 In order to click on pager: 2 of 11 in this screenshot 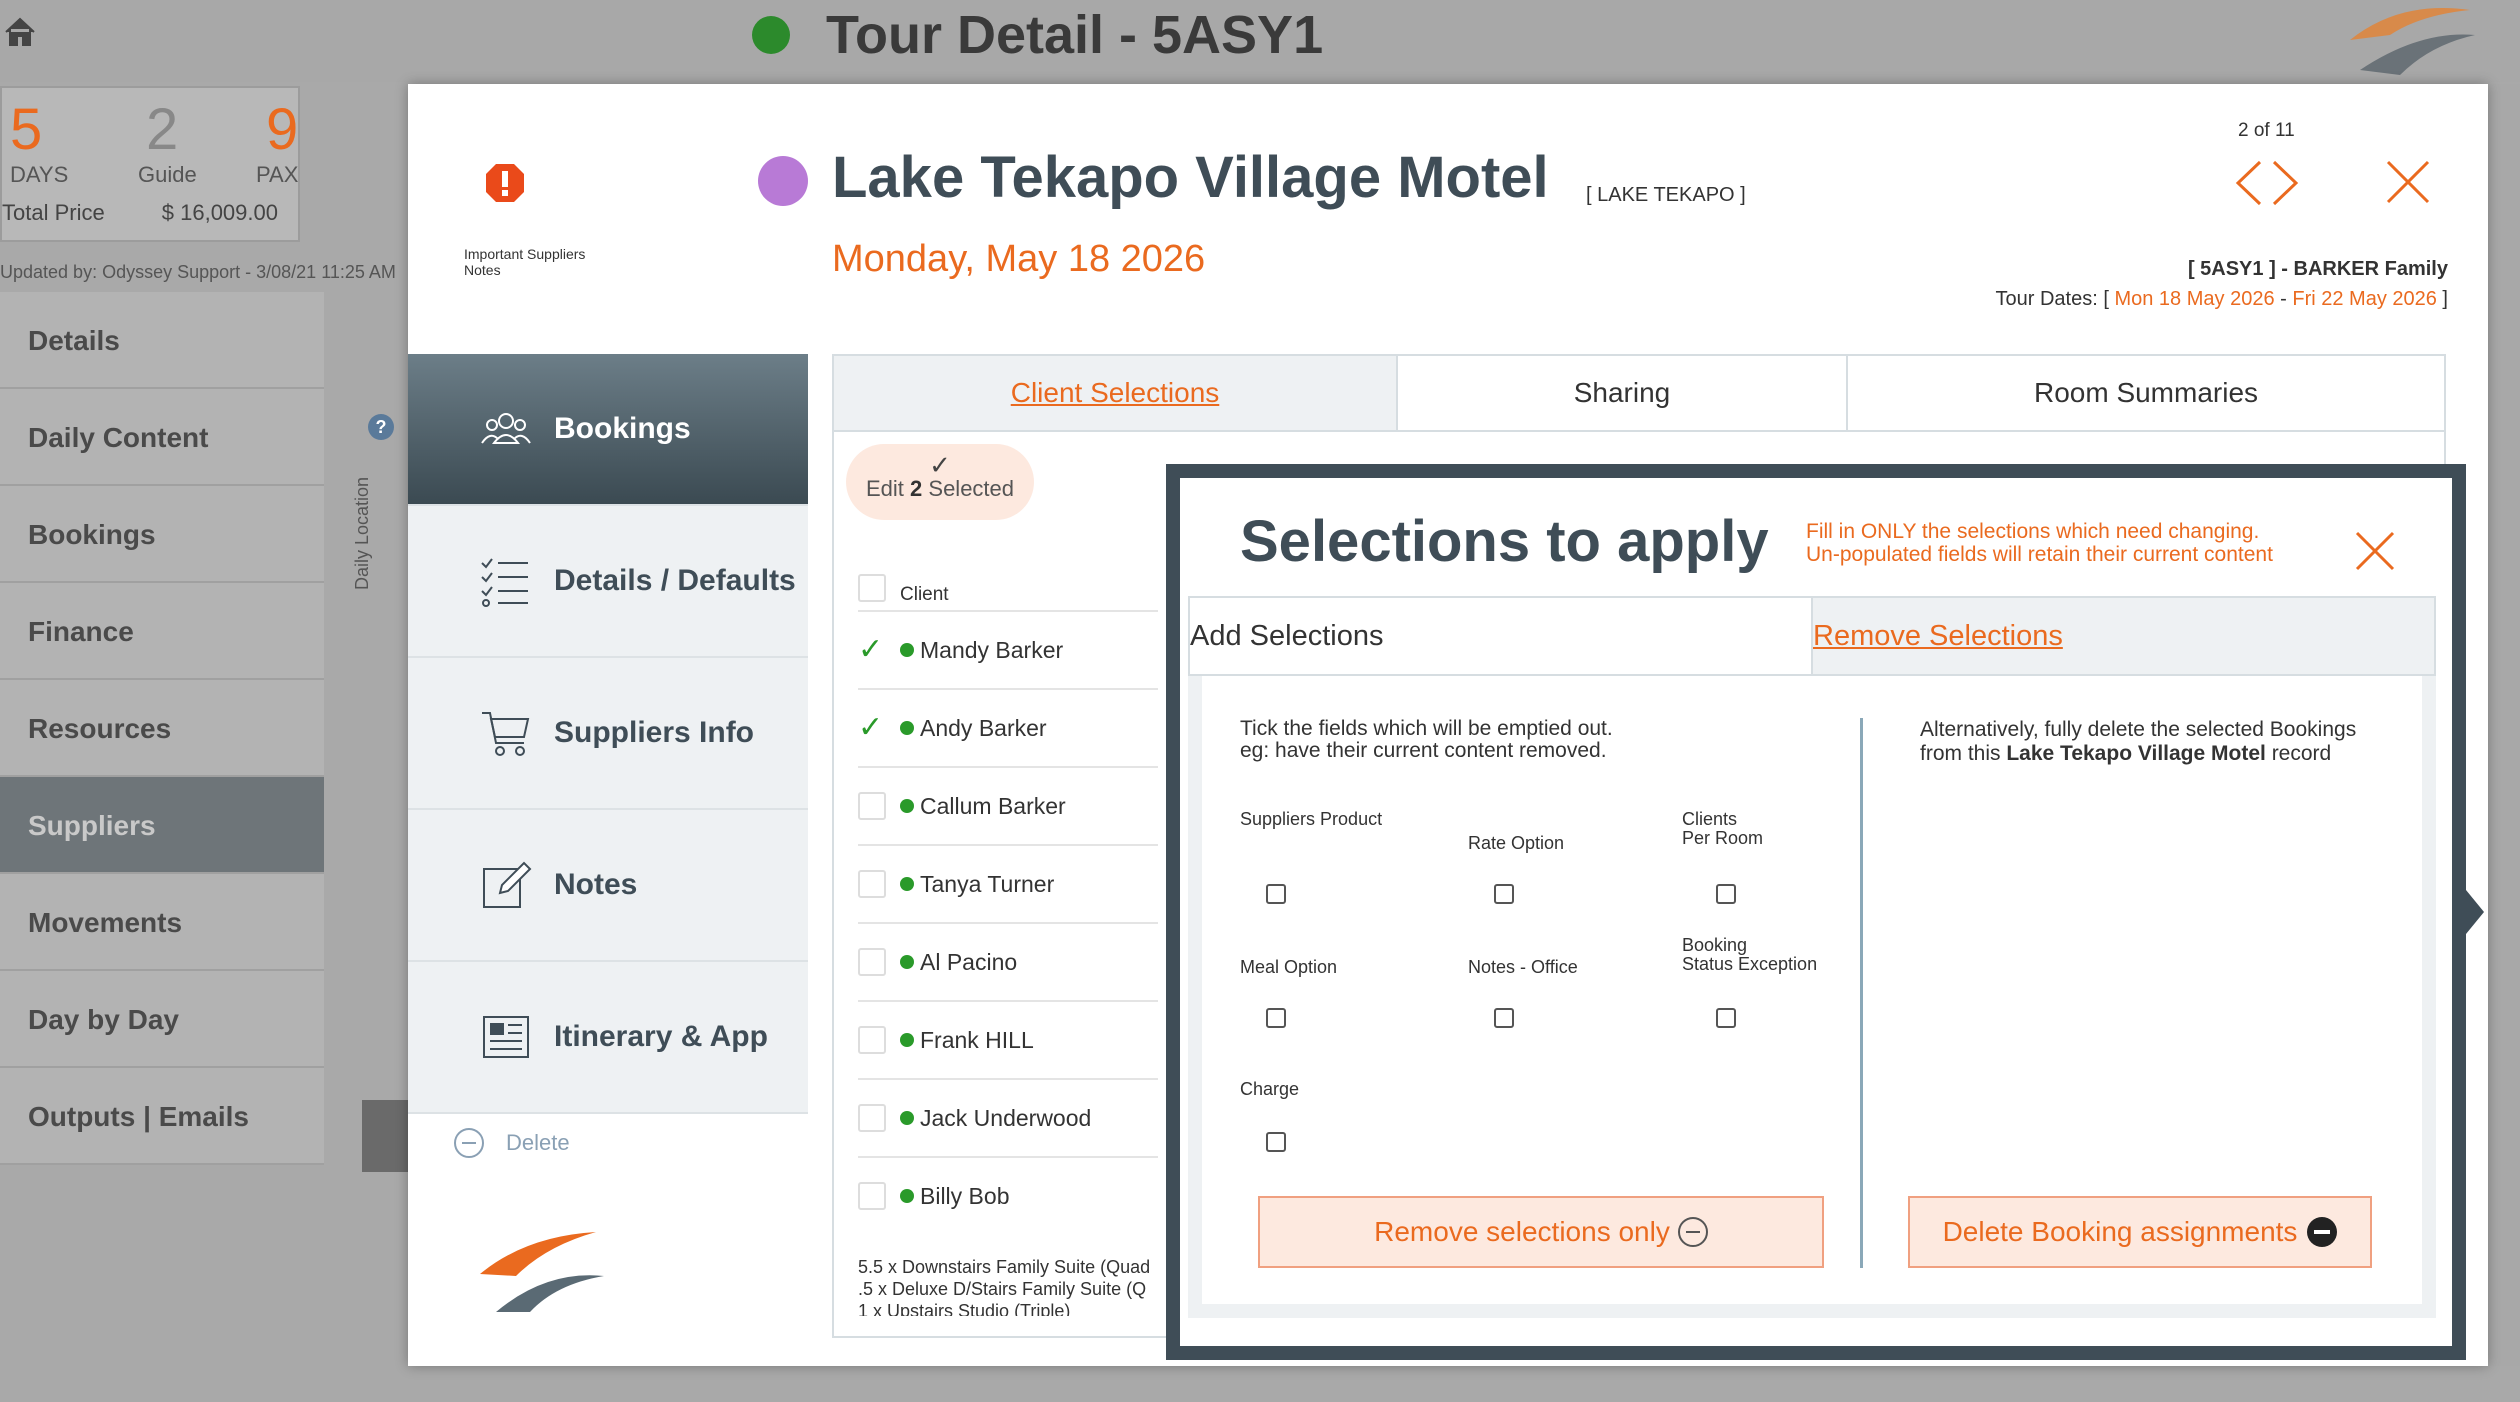, I will do `click(2266, 130)`.